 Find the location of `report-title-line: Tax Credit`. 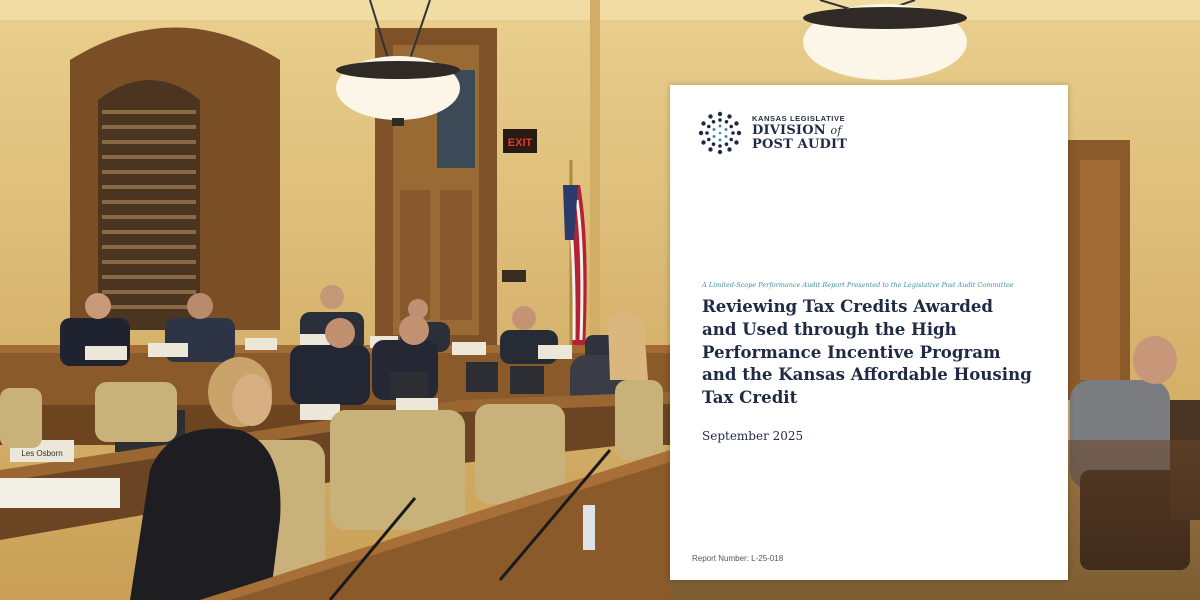

report-title-line: Tax Credit is located at coordinates (750, 397).